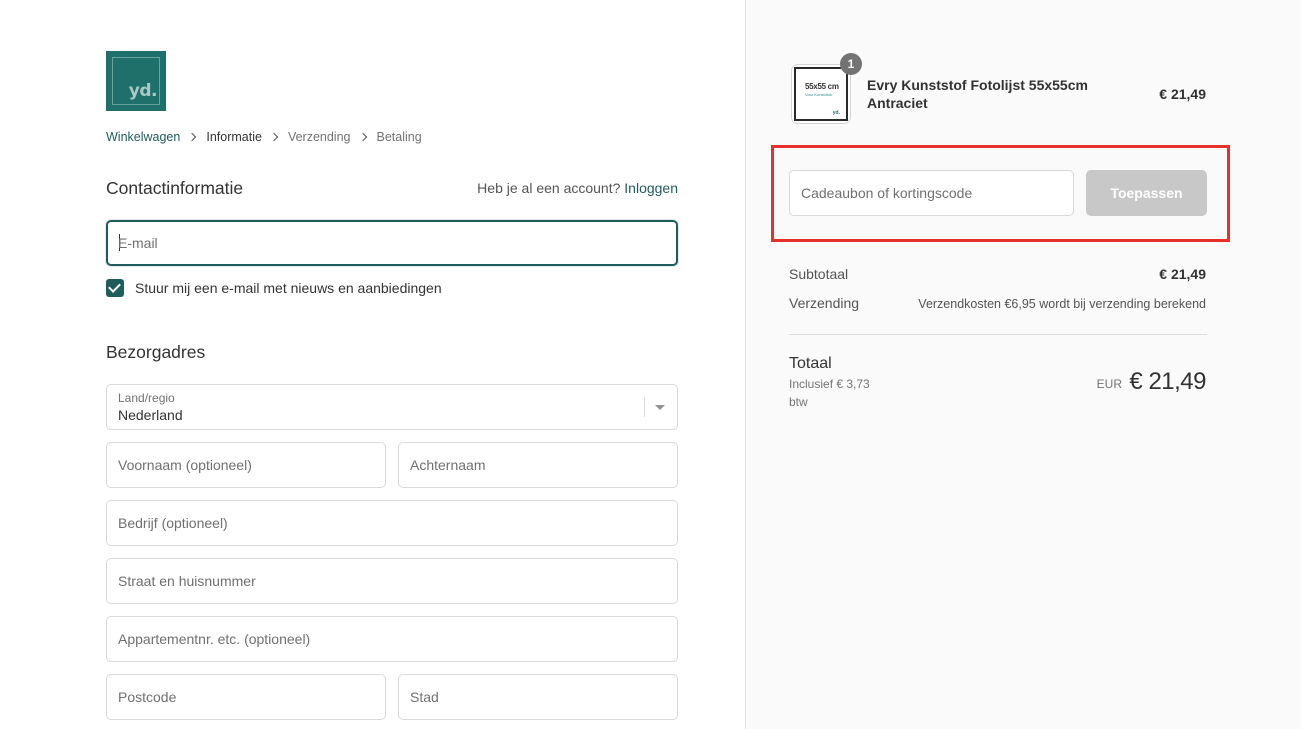 The width and height of the screenshot is (1301, 729). Describe the element at coordinates (146, 398) in the screenshot. I see `country-label: Land/regio` at that location.